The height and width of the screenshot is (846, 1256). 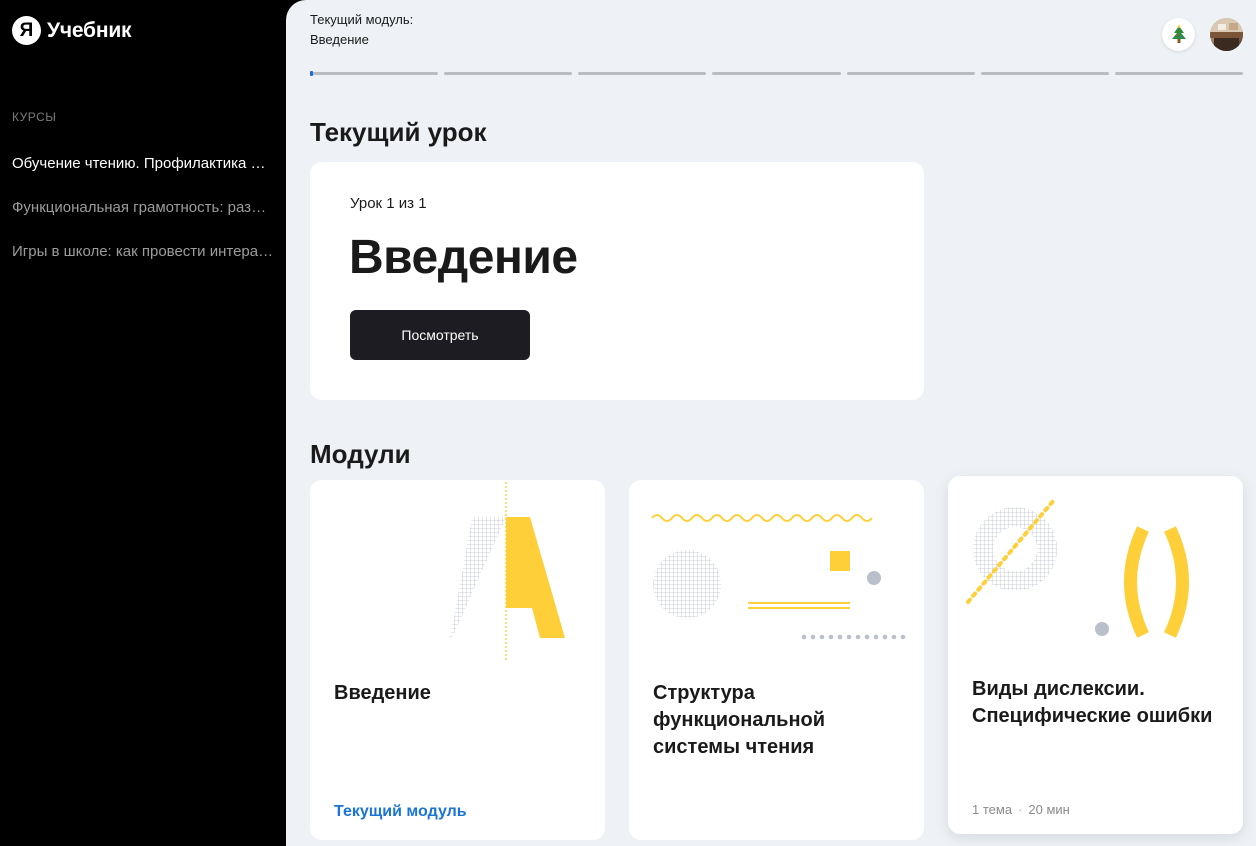 I want to click on tree-icon-graphic, so click(x=1178, y=33).